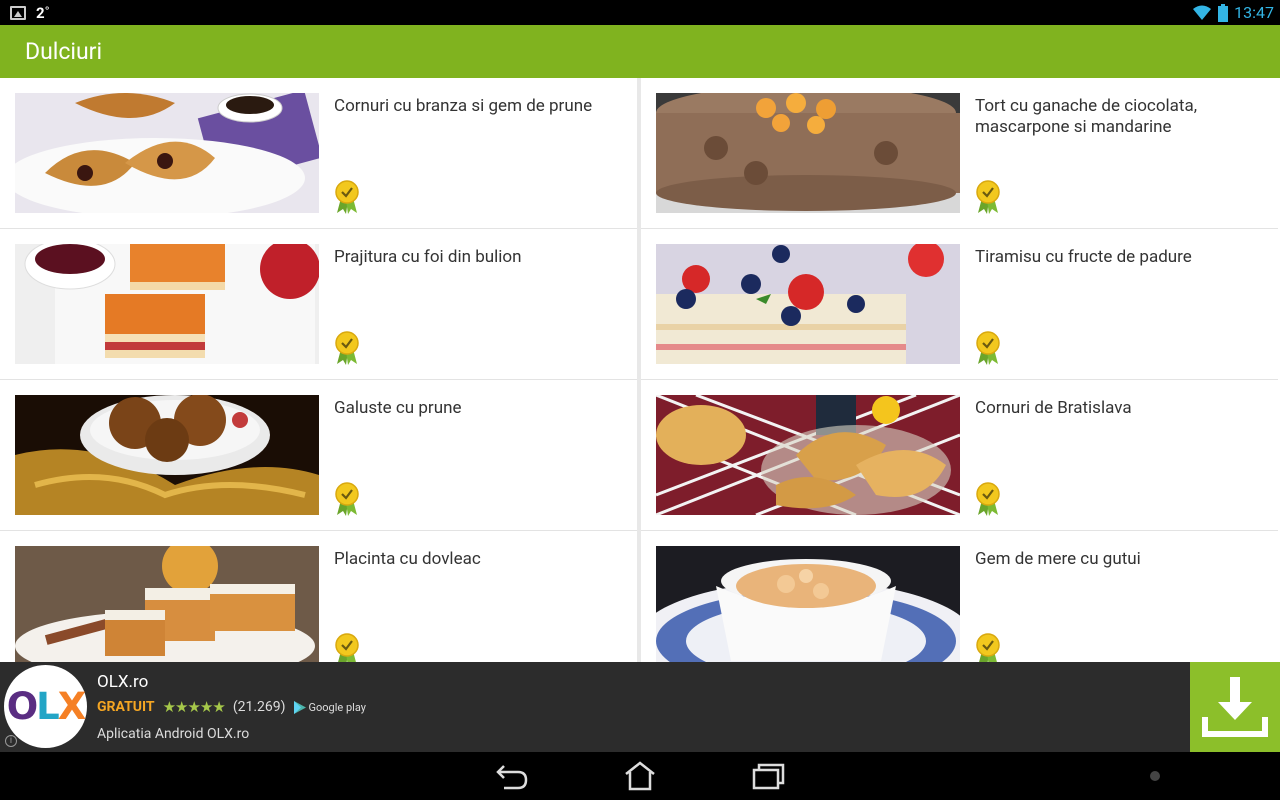 This screenshot has width=1280, height=800. What do you see at coordinates (640, 12) in the screenshot?
I see `status-bar: 2˚ 13:47` at bounding box center [640, 12].